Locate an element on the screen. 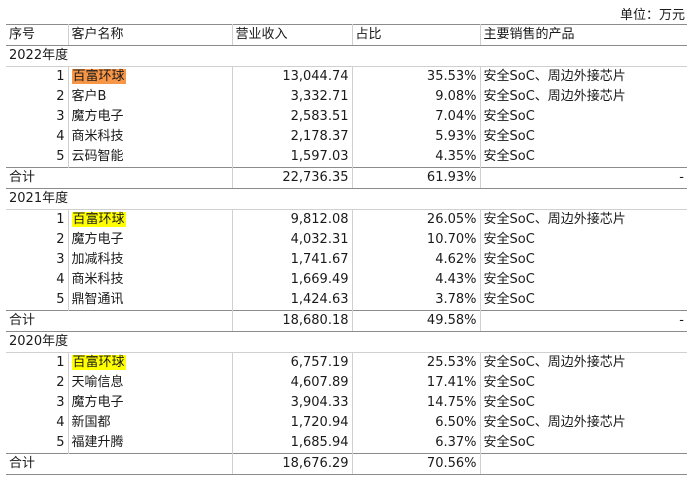  section-row: 2021年度 is located at coordinates (346, 199).